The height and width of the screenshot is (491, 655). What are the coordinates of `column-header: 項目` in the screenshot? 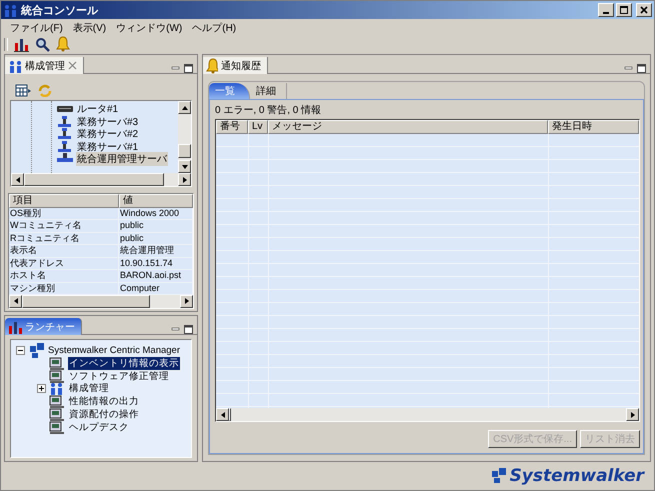 It's located at (64, 201).